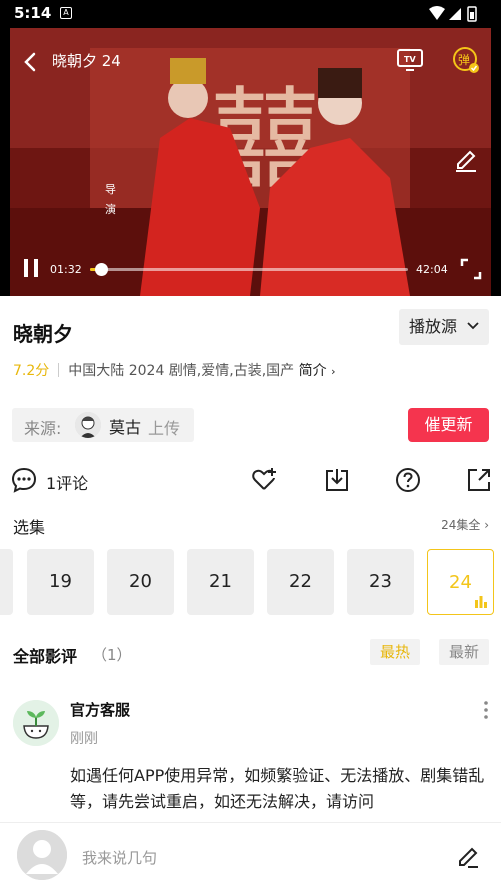 The image size is (501, 890). I want to click on notification-icon: A, so click(66, 13).